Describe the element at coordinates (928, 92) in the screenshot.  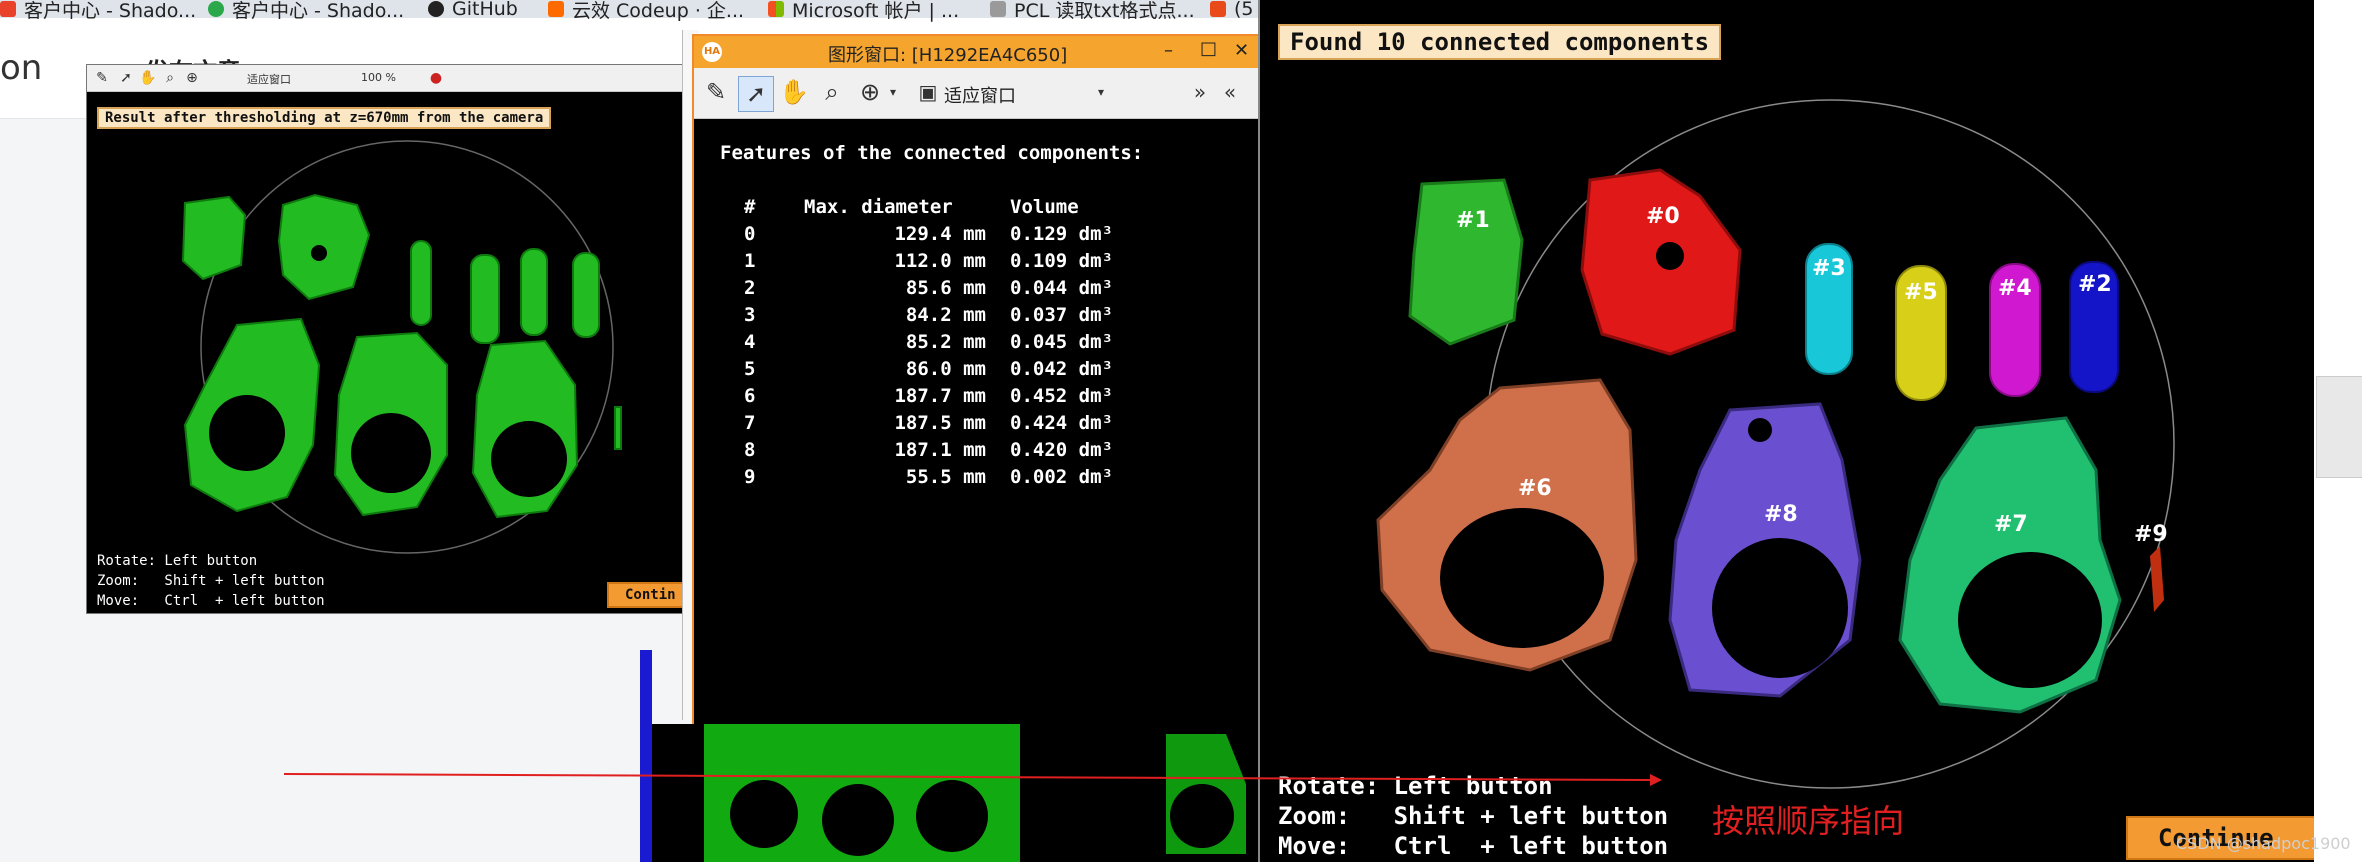
I see `fit-window-icon: ▣` at that location.